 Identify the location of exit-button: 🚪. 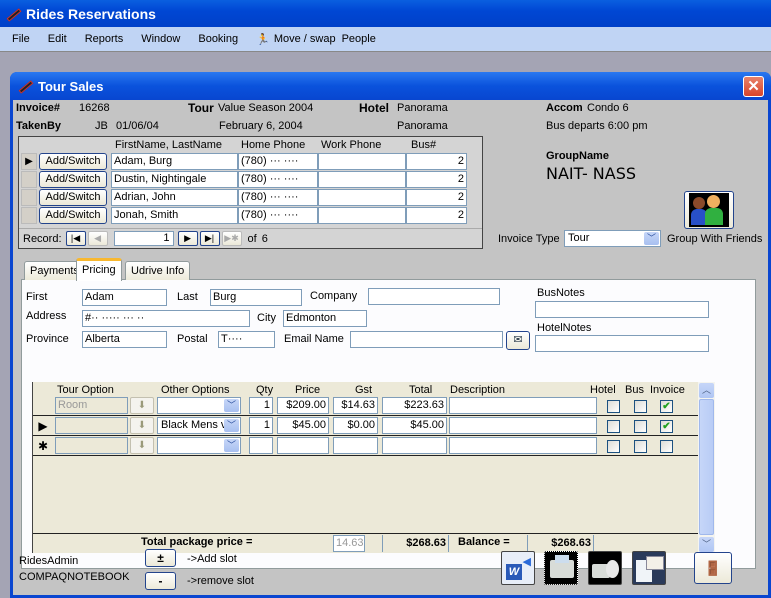
(713, 568).